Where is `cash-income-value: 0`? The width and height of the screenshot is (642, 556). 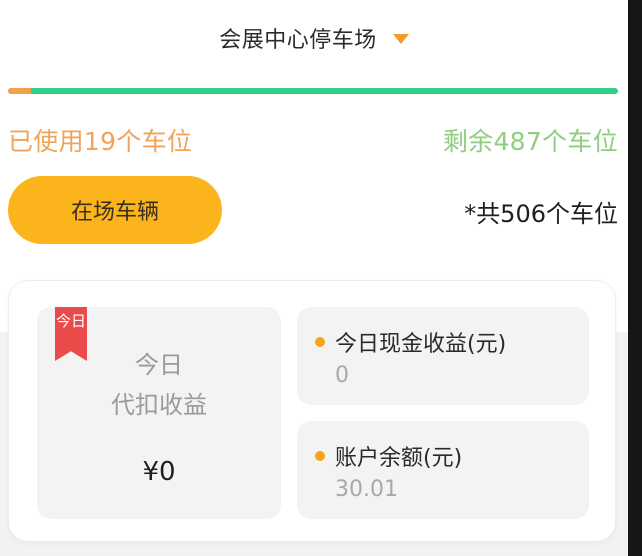
cash-income-value: 0 is located at coordinates (342, 375).